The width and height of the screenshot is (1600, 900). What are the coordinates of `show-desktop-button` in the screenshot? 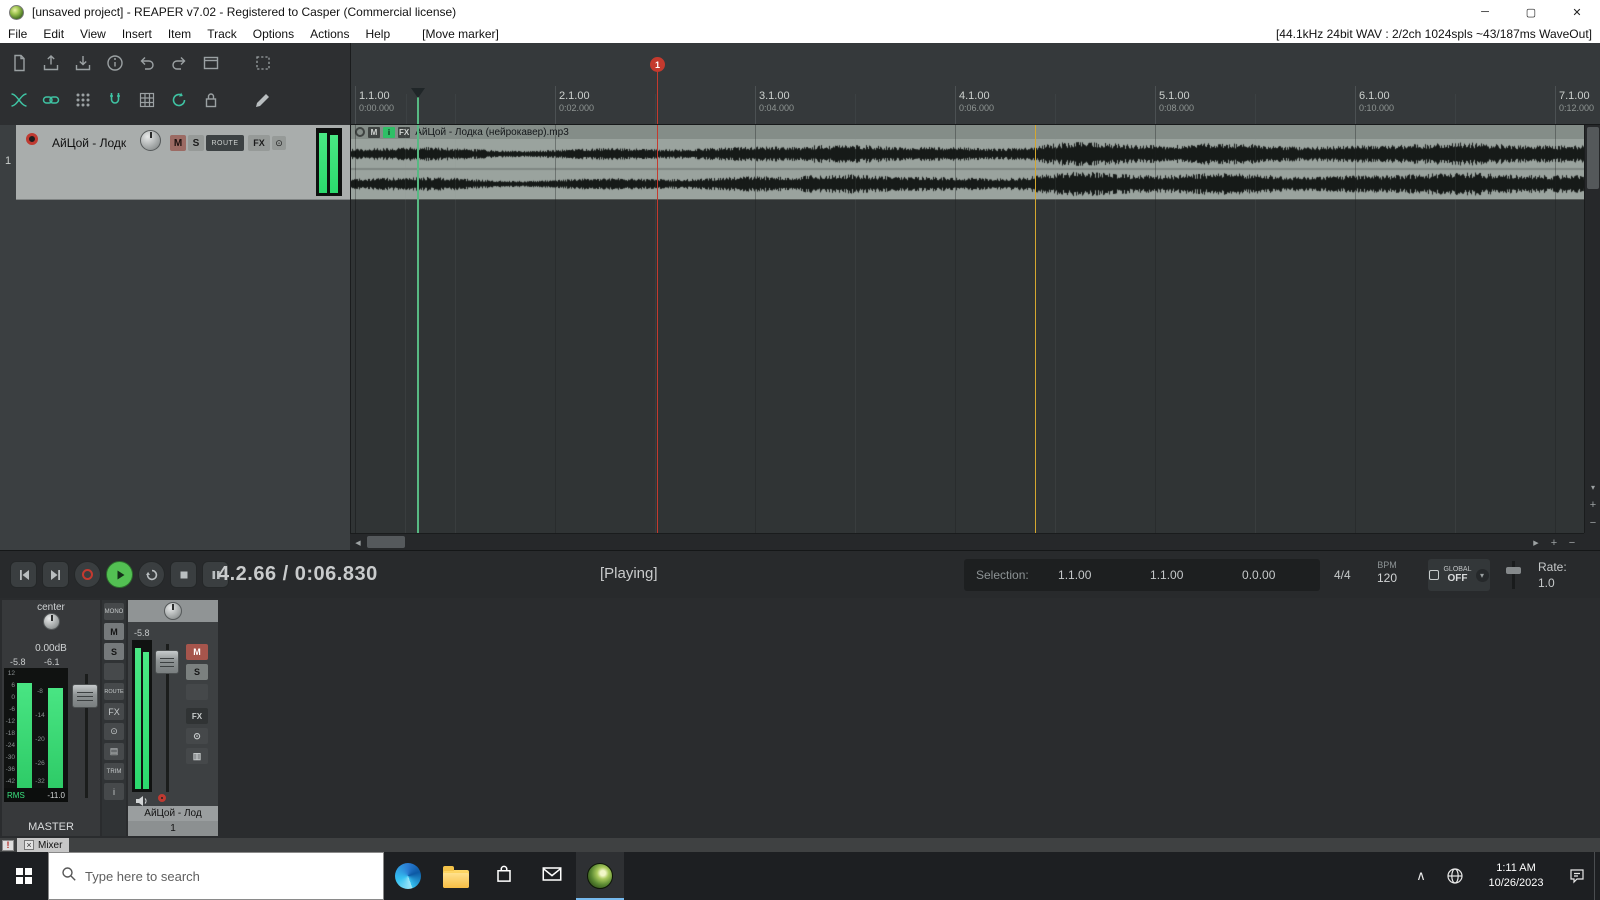 It's located at (1597, 876).